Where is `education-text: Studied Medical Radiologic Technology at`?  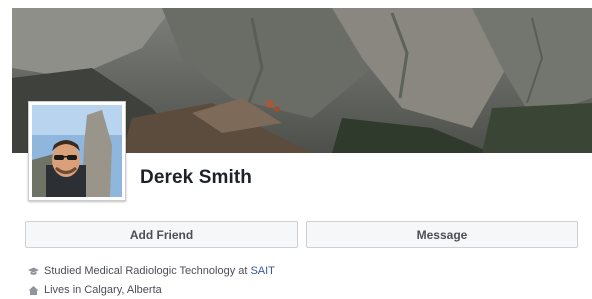
education-text: Studied Medical Radiologic Technology at is located at coordinates (146, 271).